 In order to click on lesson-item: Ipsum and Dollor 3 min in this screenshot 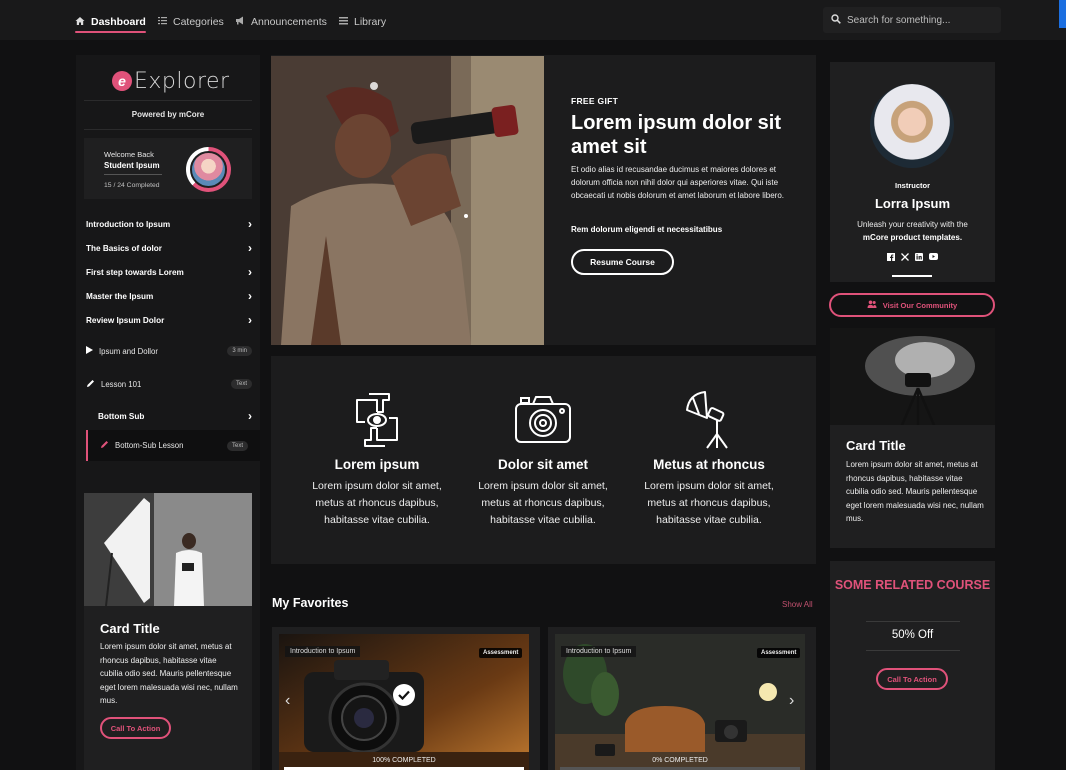, I will do `click(169, 351)`.